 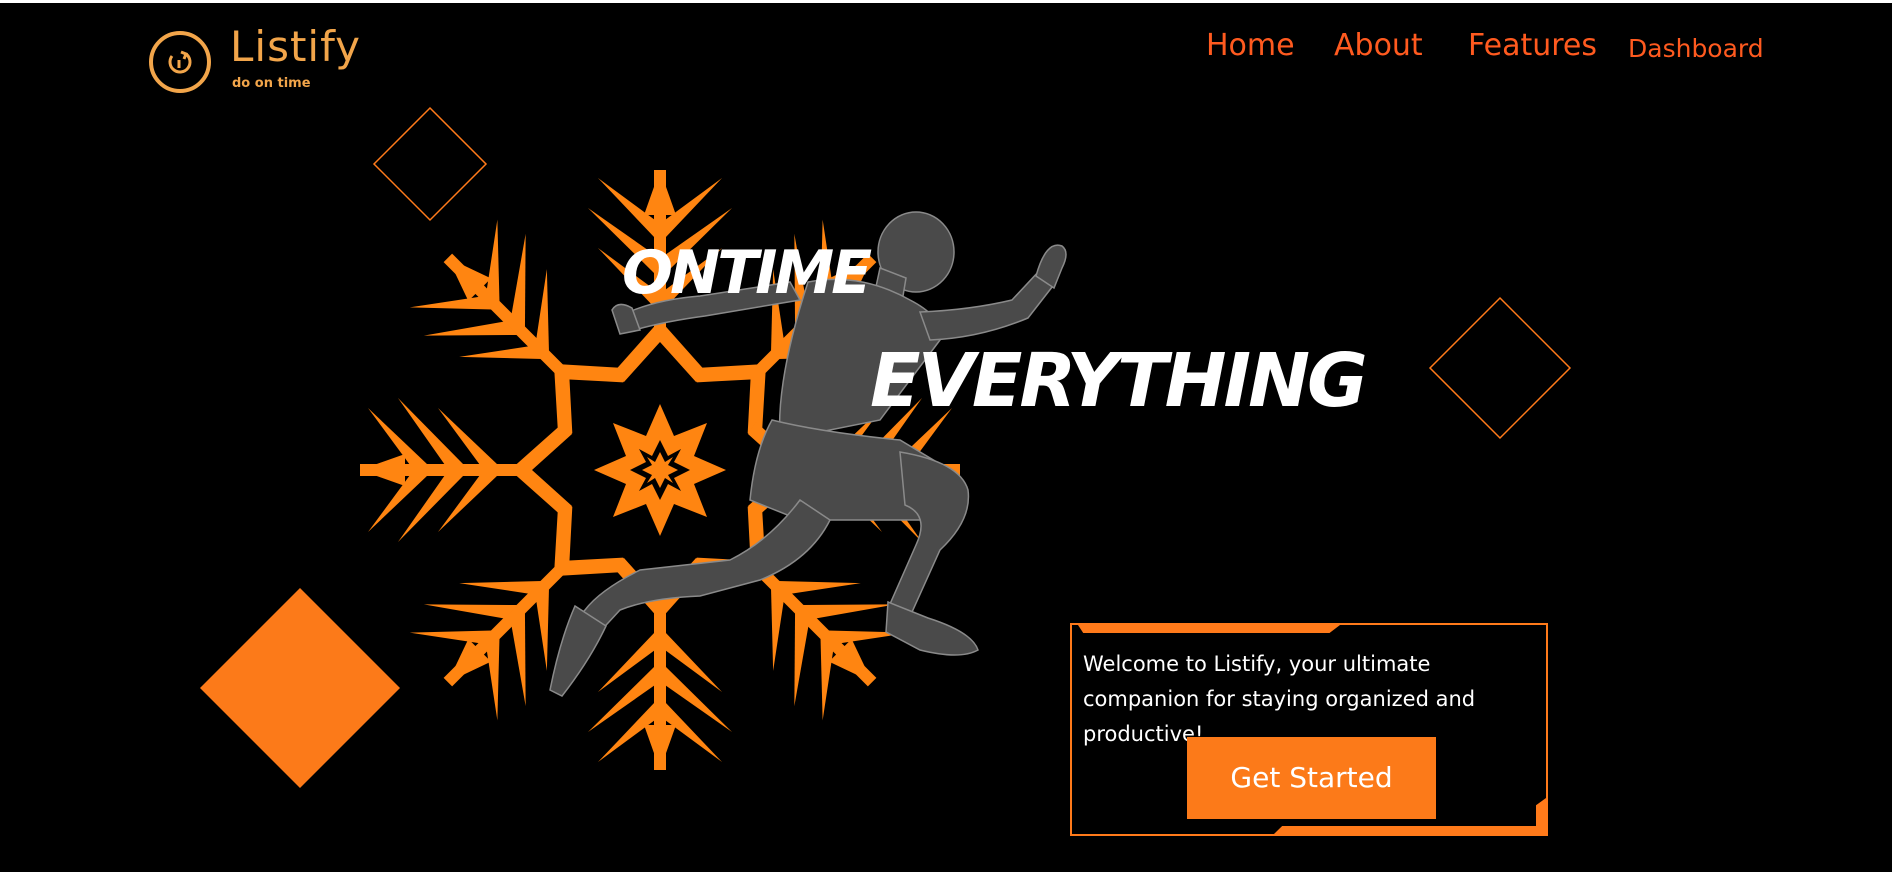 What do you see at coordinates (1541, 816) in the screenshot?
I see `card-accent-right` at bounding box center [1541, 816].